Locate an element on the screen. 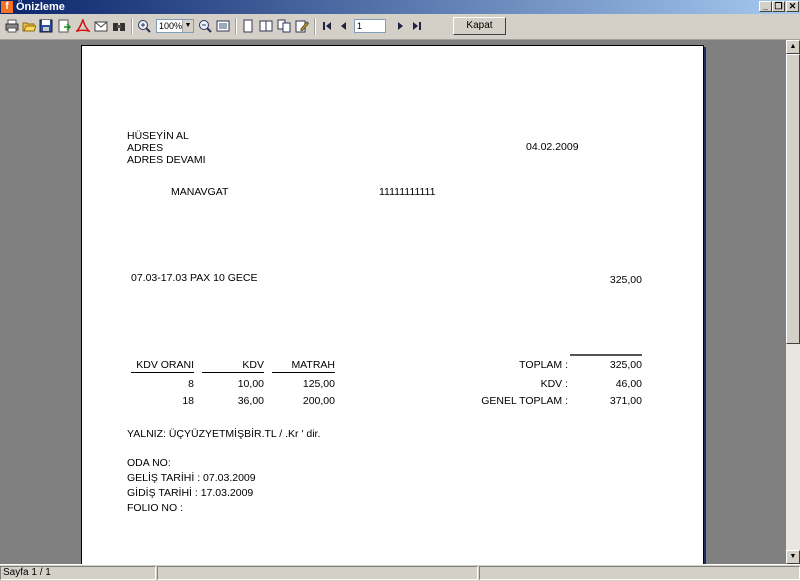 This screenshot has height=581, width=800. city: MANAVGAT is located at coordinates (200, 192).